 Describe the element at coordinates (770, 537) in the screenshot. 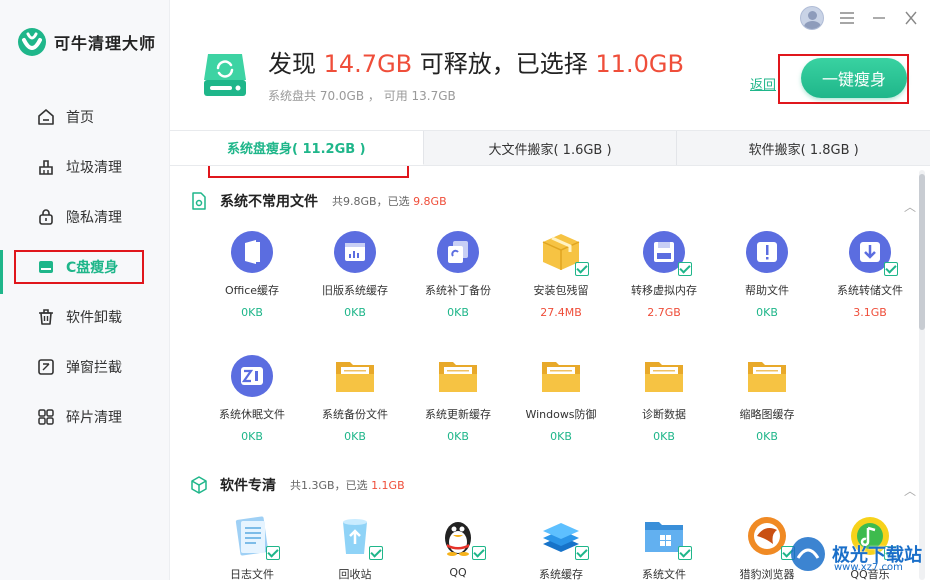

I see `cheetah-browser-icon` at that location.